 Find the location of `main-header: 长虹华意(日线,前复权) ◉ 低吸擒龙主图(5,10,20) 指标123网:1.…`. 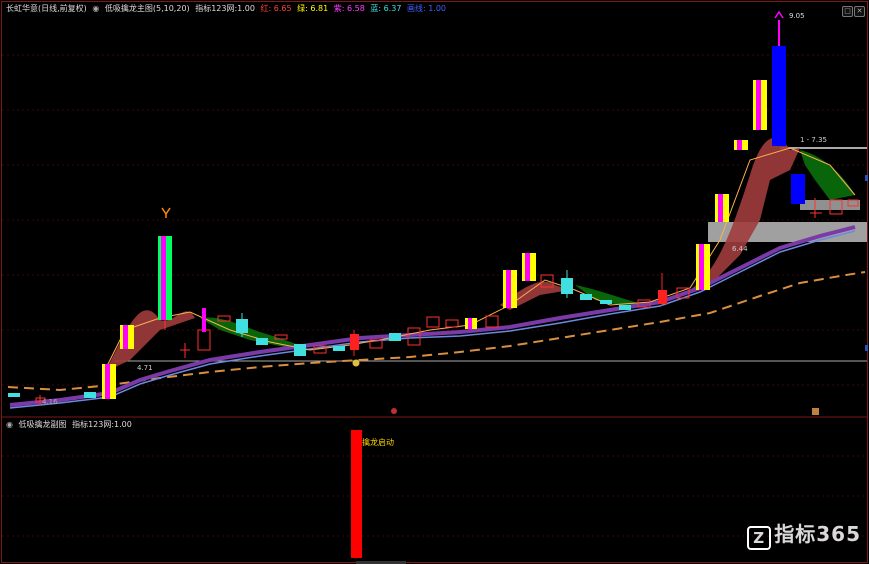

main-header: 长虹华意(日线,前复权) ◉ 低吸擒龙主图(5,10,20) 指标123网:1.… is located at coordinates (227, 8).